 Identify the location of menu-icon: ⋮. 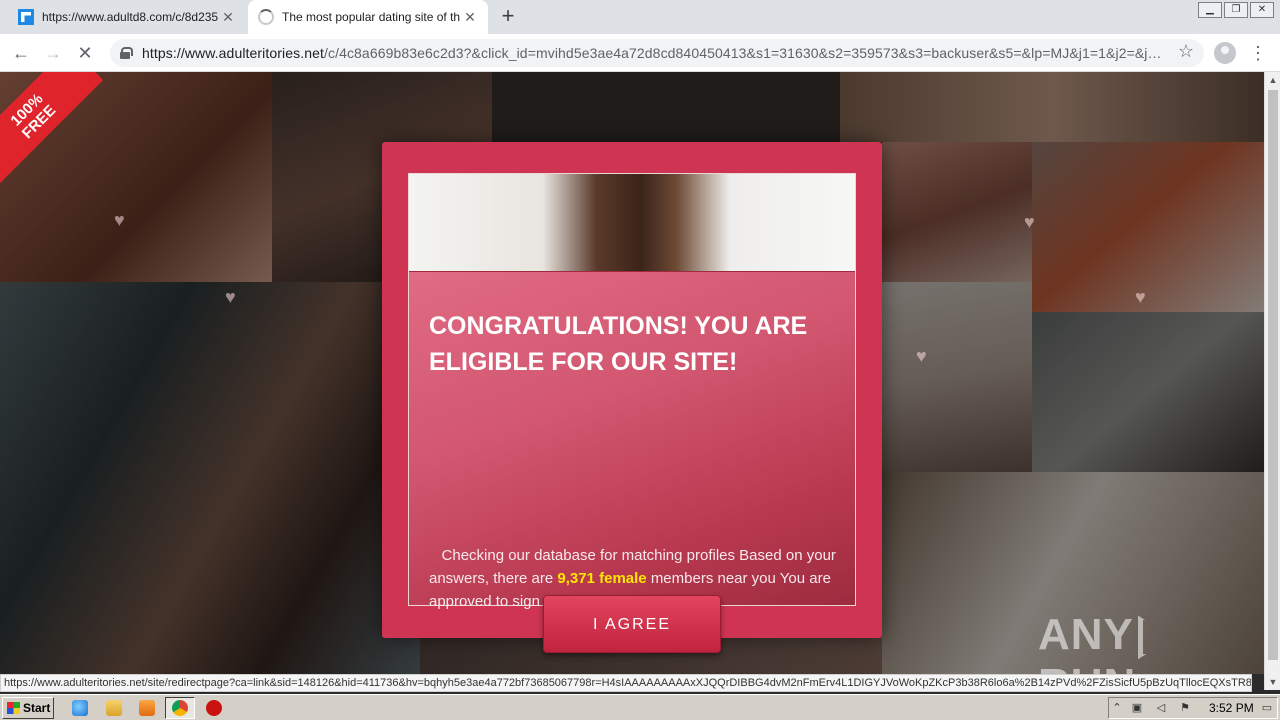
(1258, 53).